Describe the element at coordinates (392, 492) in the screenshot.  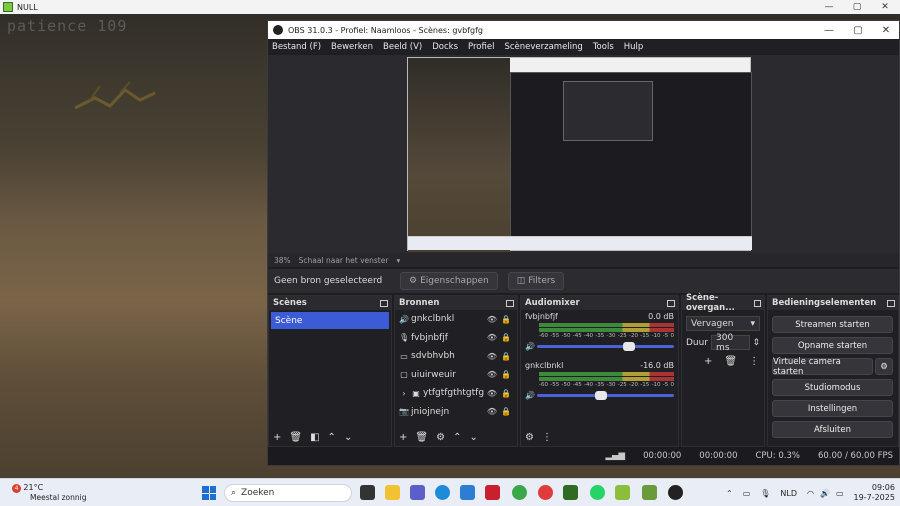
I see `file-explorer-icon` at that location.